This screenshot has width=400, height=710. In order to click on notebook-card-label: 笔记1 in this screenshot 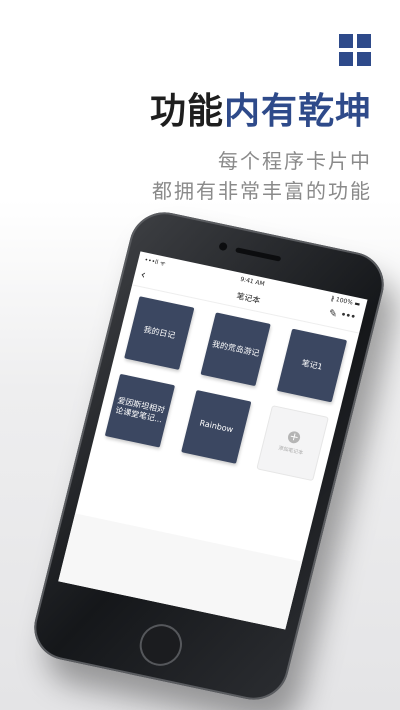, I will do `click(312, 365)`.